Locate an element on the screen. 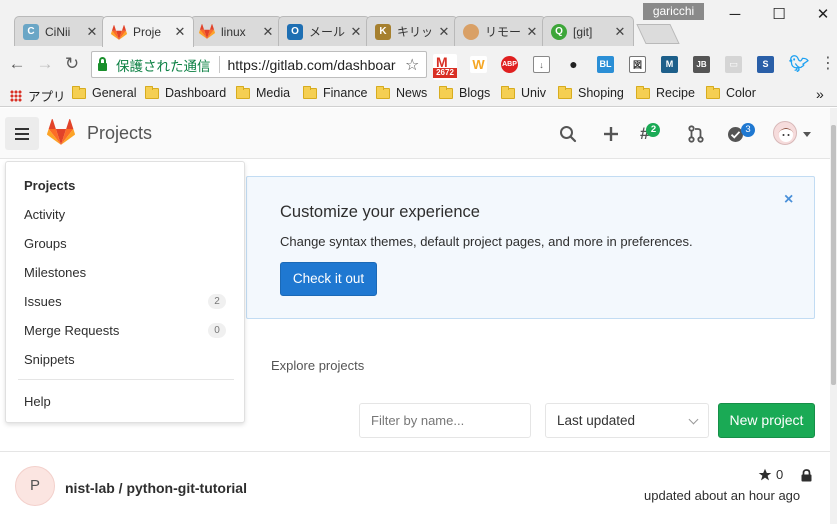 Image resolution: width=837 pixels, height=524 pixels. merge-request-icon is located at coordinates (696, 134).